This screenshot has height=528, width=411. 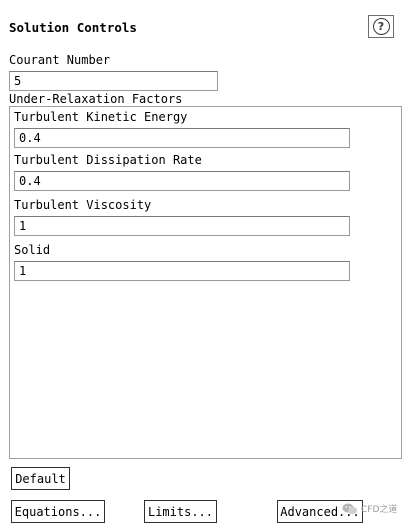 I want to click on solid-input: 1, so click(x=182, y=271).